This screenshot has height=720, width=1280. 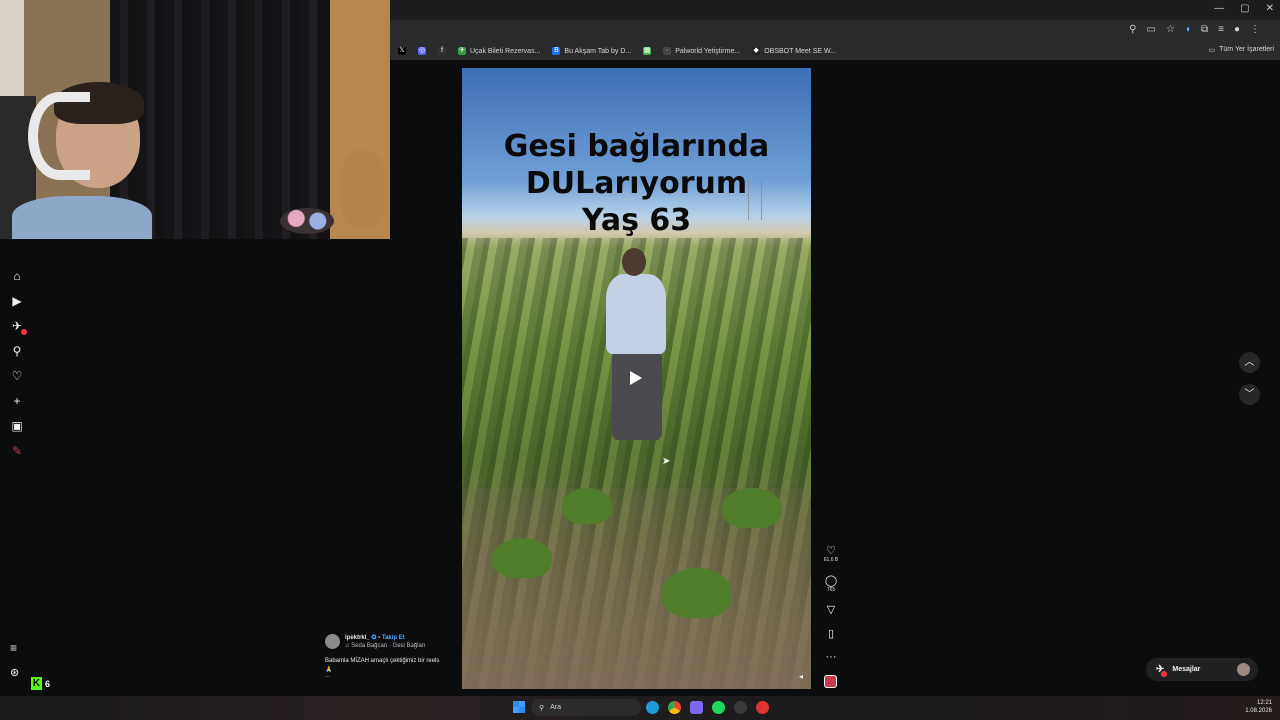 What do you see at coordinates (1151, 29) in the screenshot?
I see `cast-icon: ▭` at bounding box center [1151, 29].